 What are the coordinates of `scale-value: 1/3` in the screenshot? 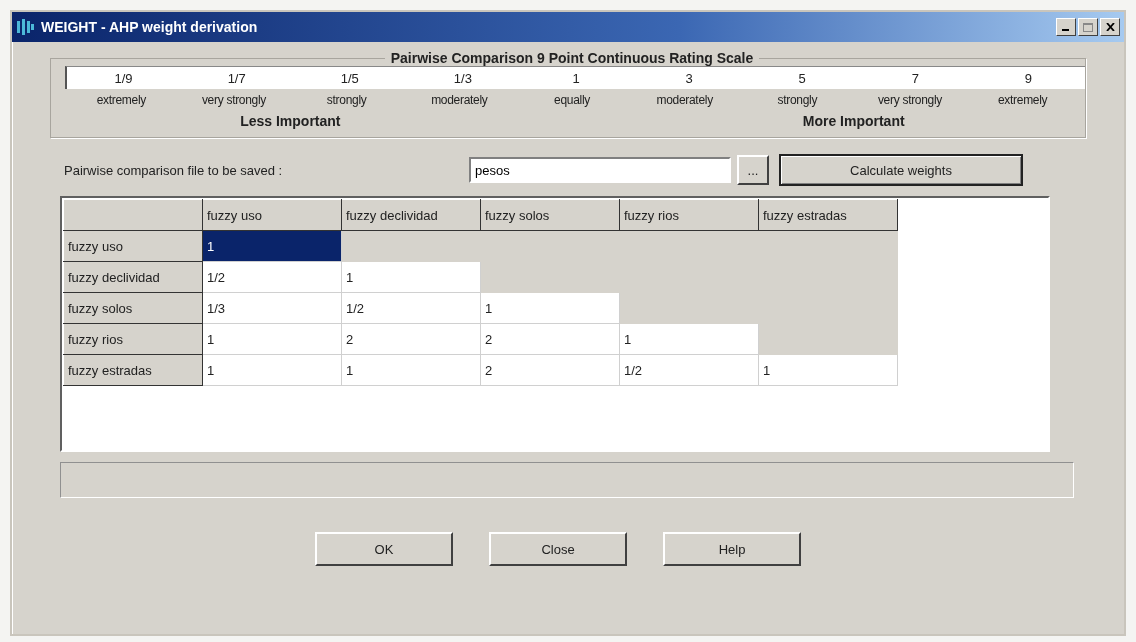 It's located at (462, 78).